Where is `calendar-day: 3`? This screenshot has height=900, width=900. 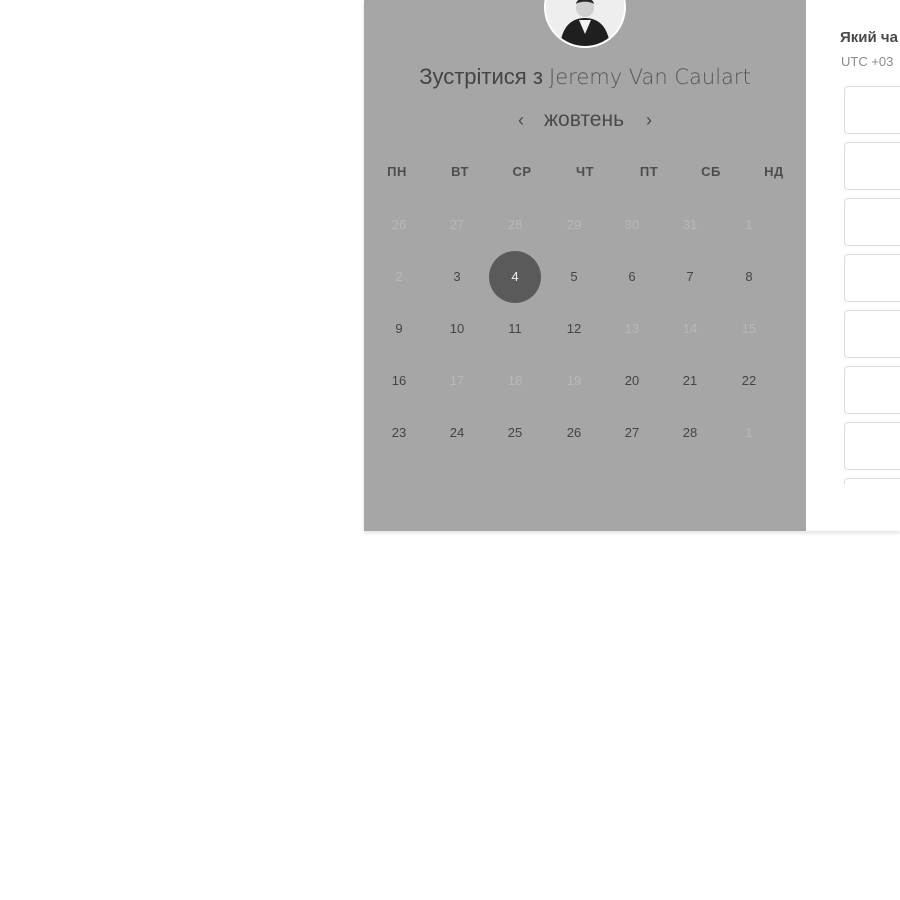
calendar-day: 3 is located at coordinates (457, 277).